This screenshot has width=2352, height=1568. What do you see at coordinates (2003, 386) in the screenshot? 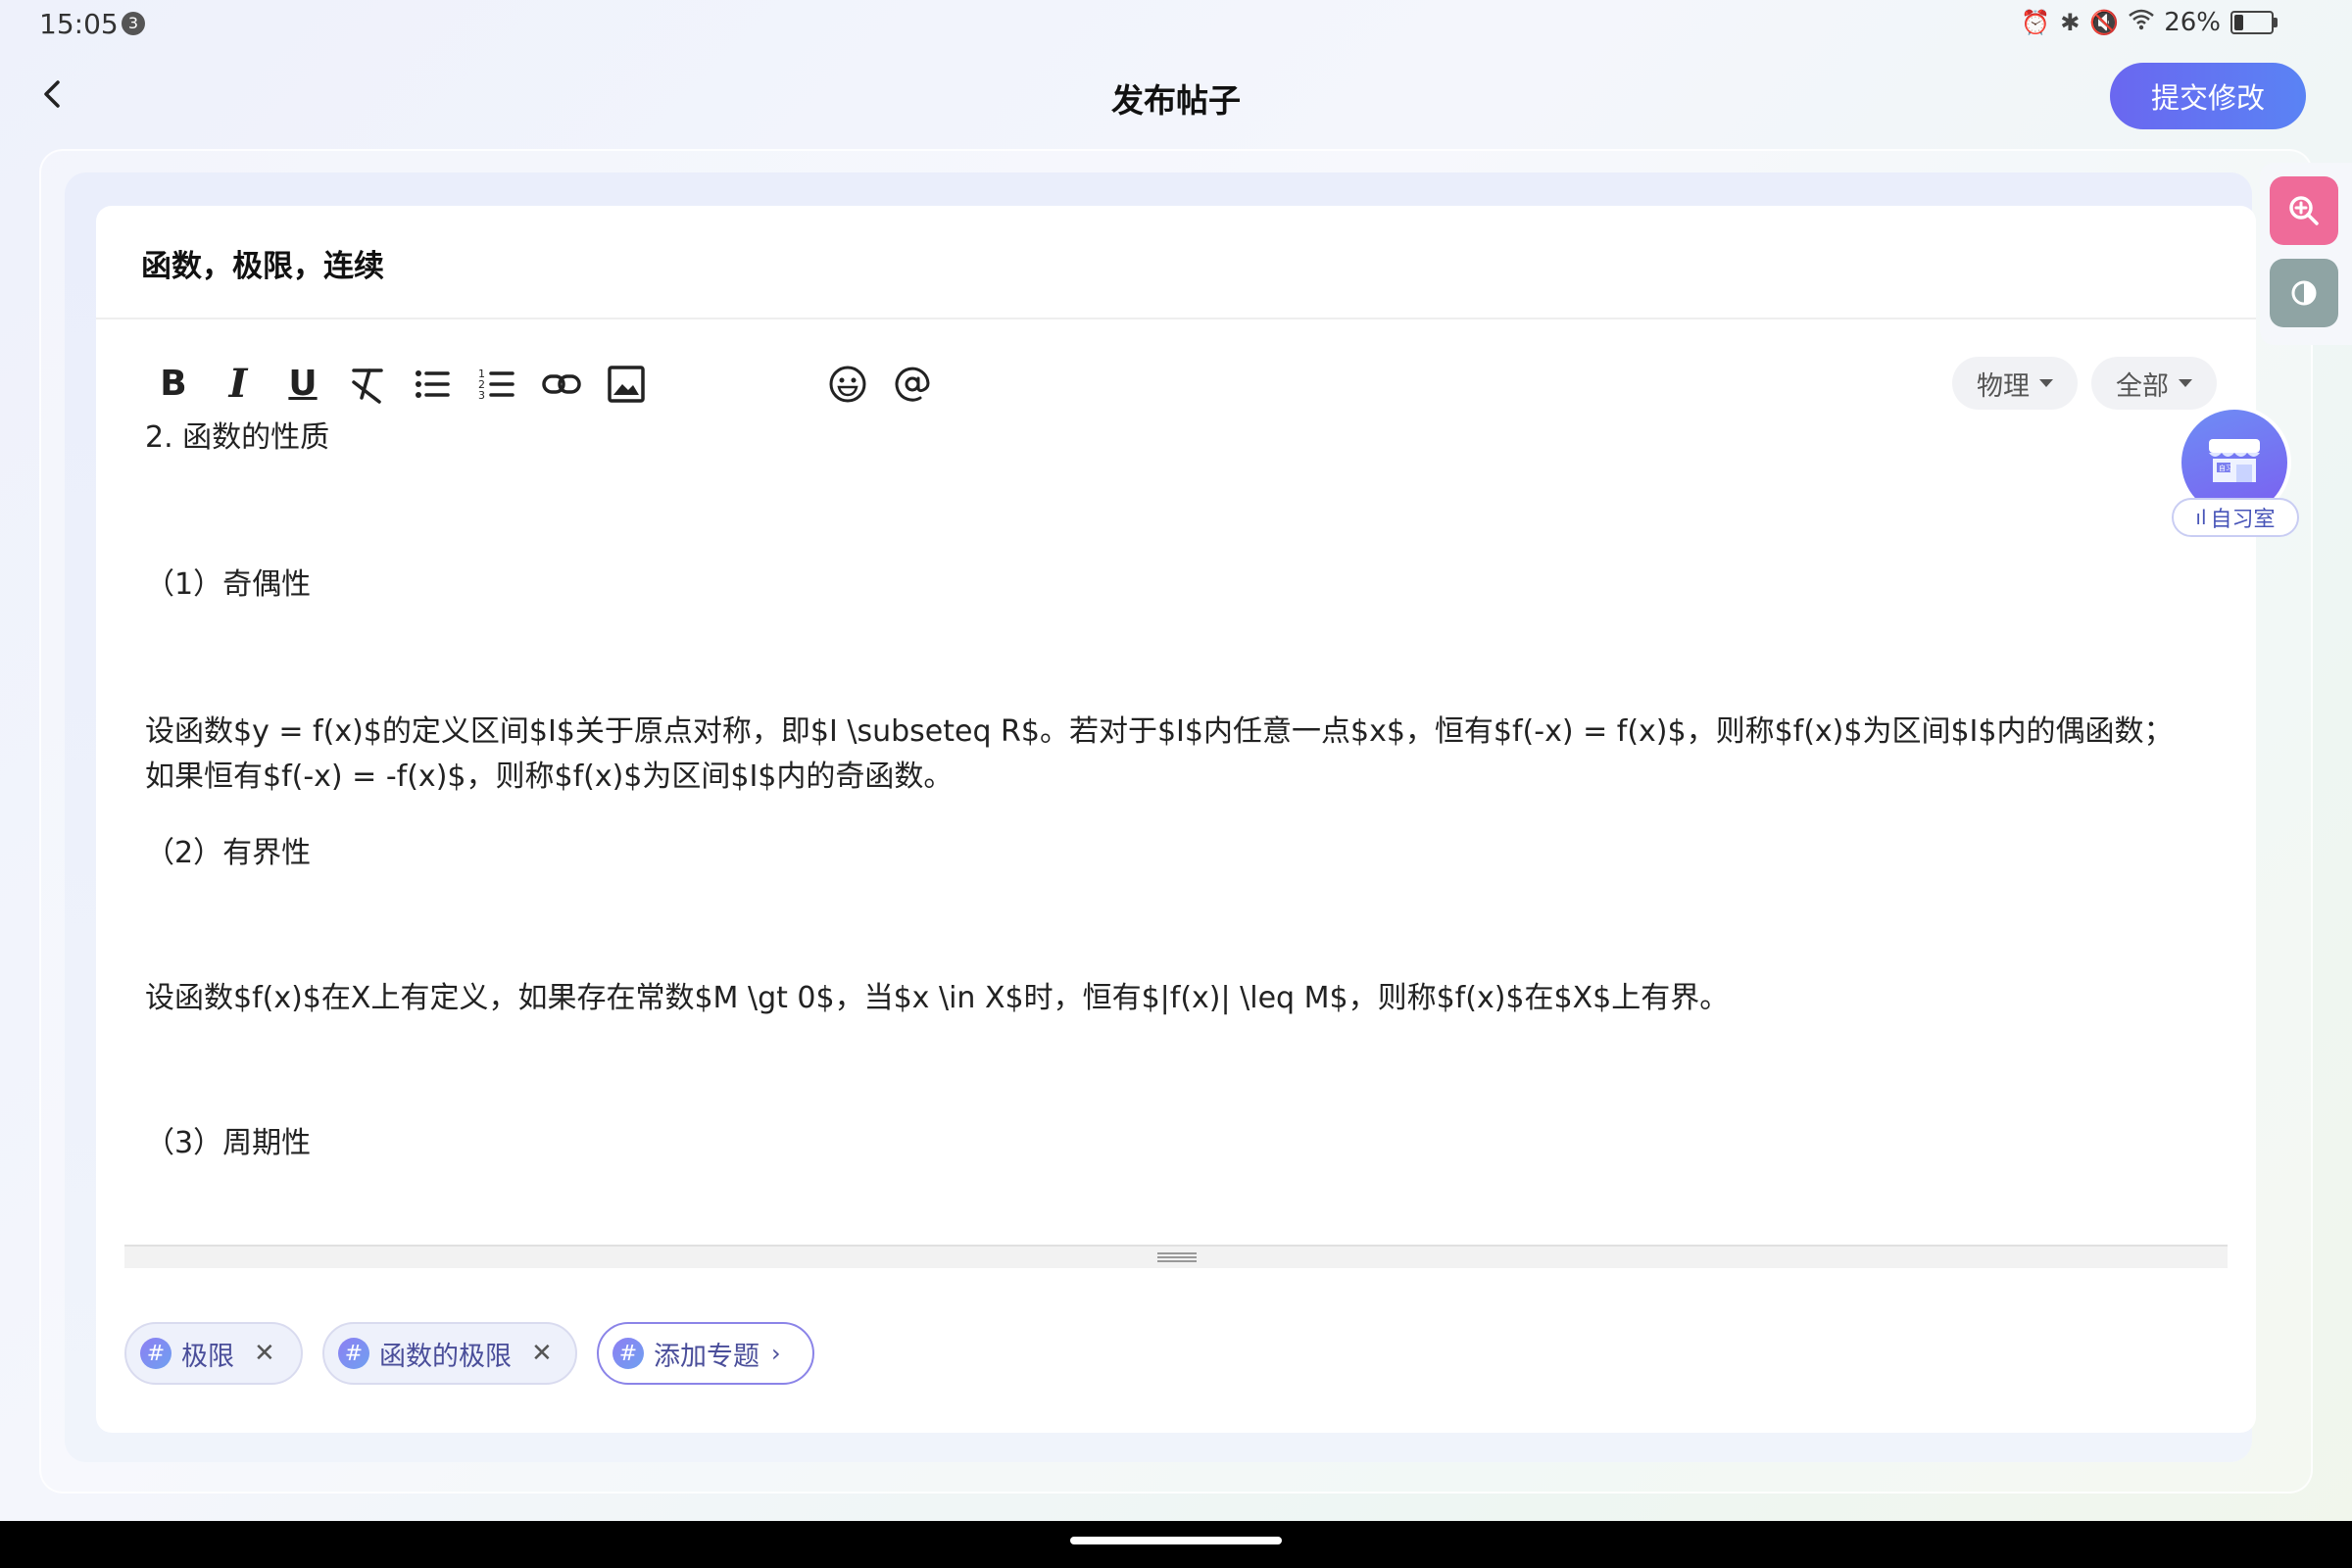
I see `subject-label: 物理` at bounding box center [2003, 386].